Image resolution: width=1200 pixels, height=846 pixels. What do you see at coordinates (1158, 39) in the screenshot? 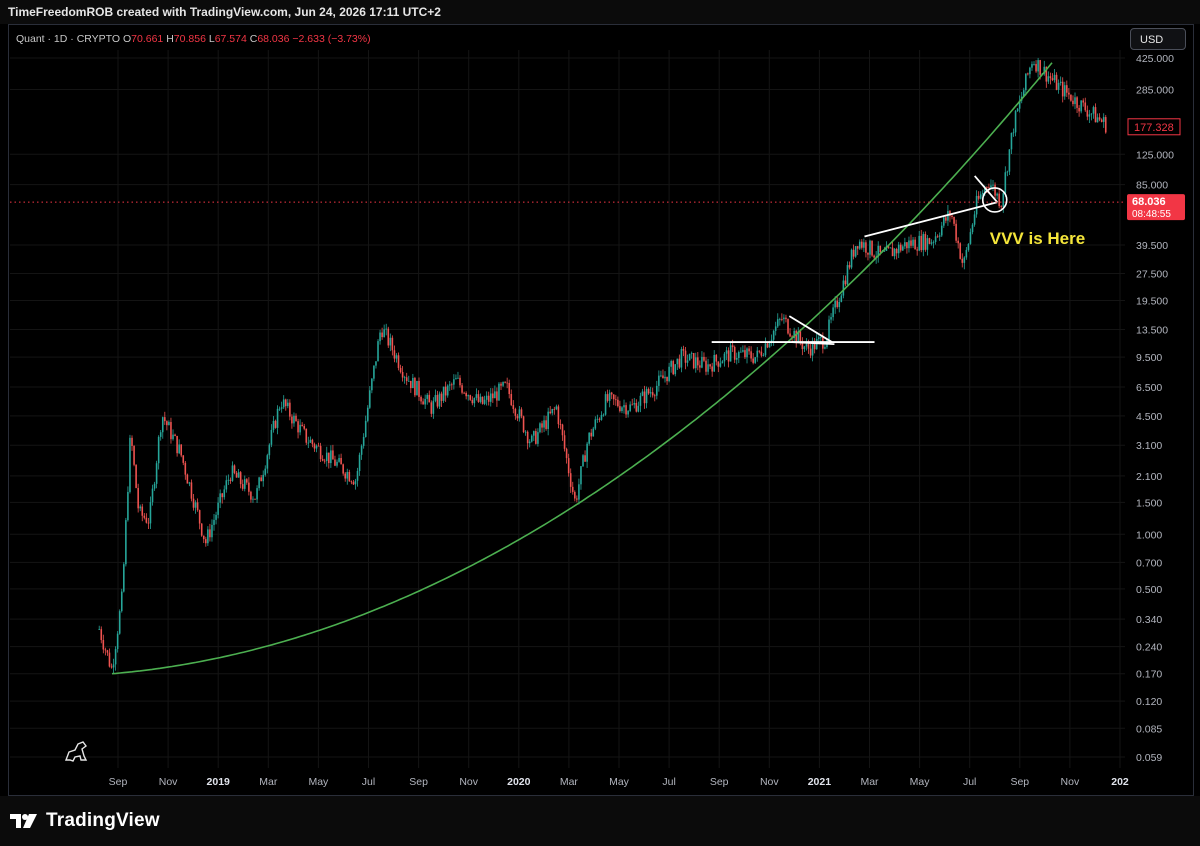
I see `currency-button: USD` at bounding box center [1158, 39].